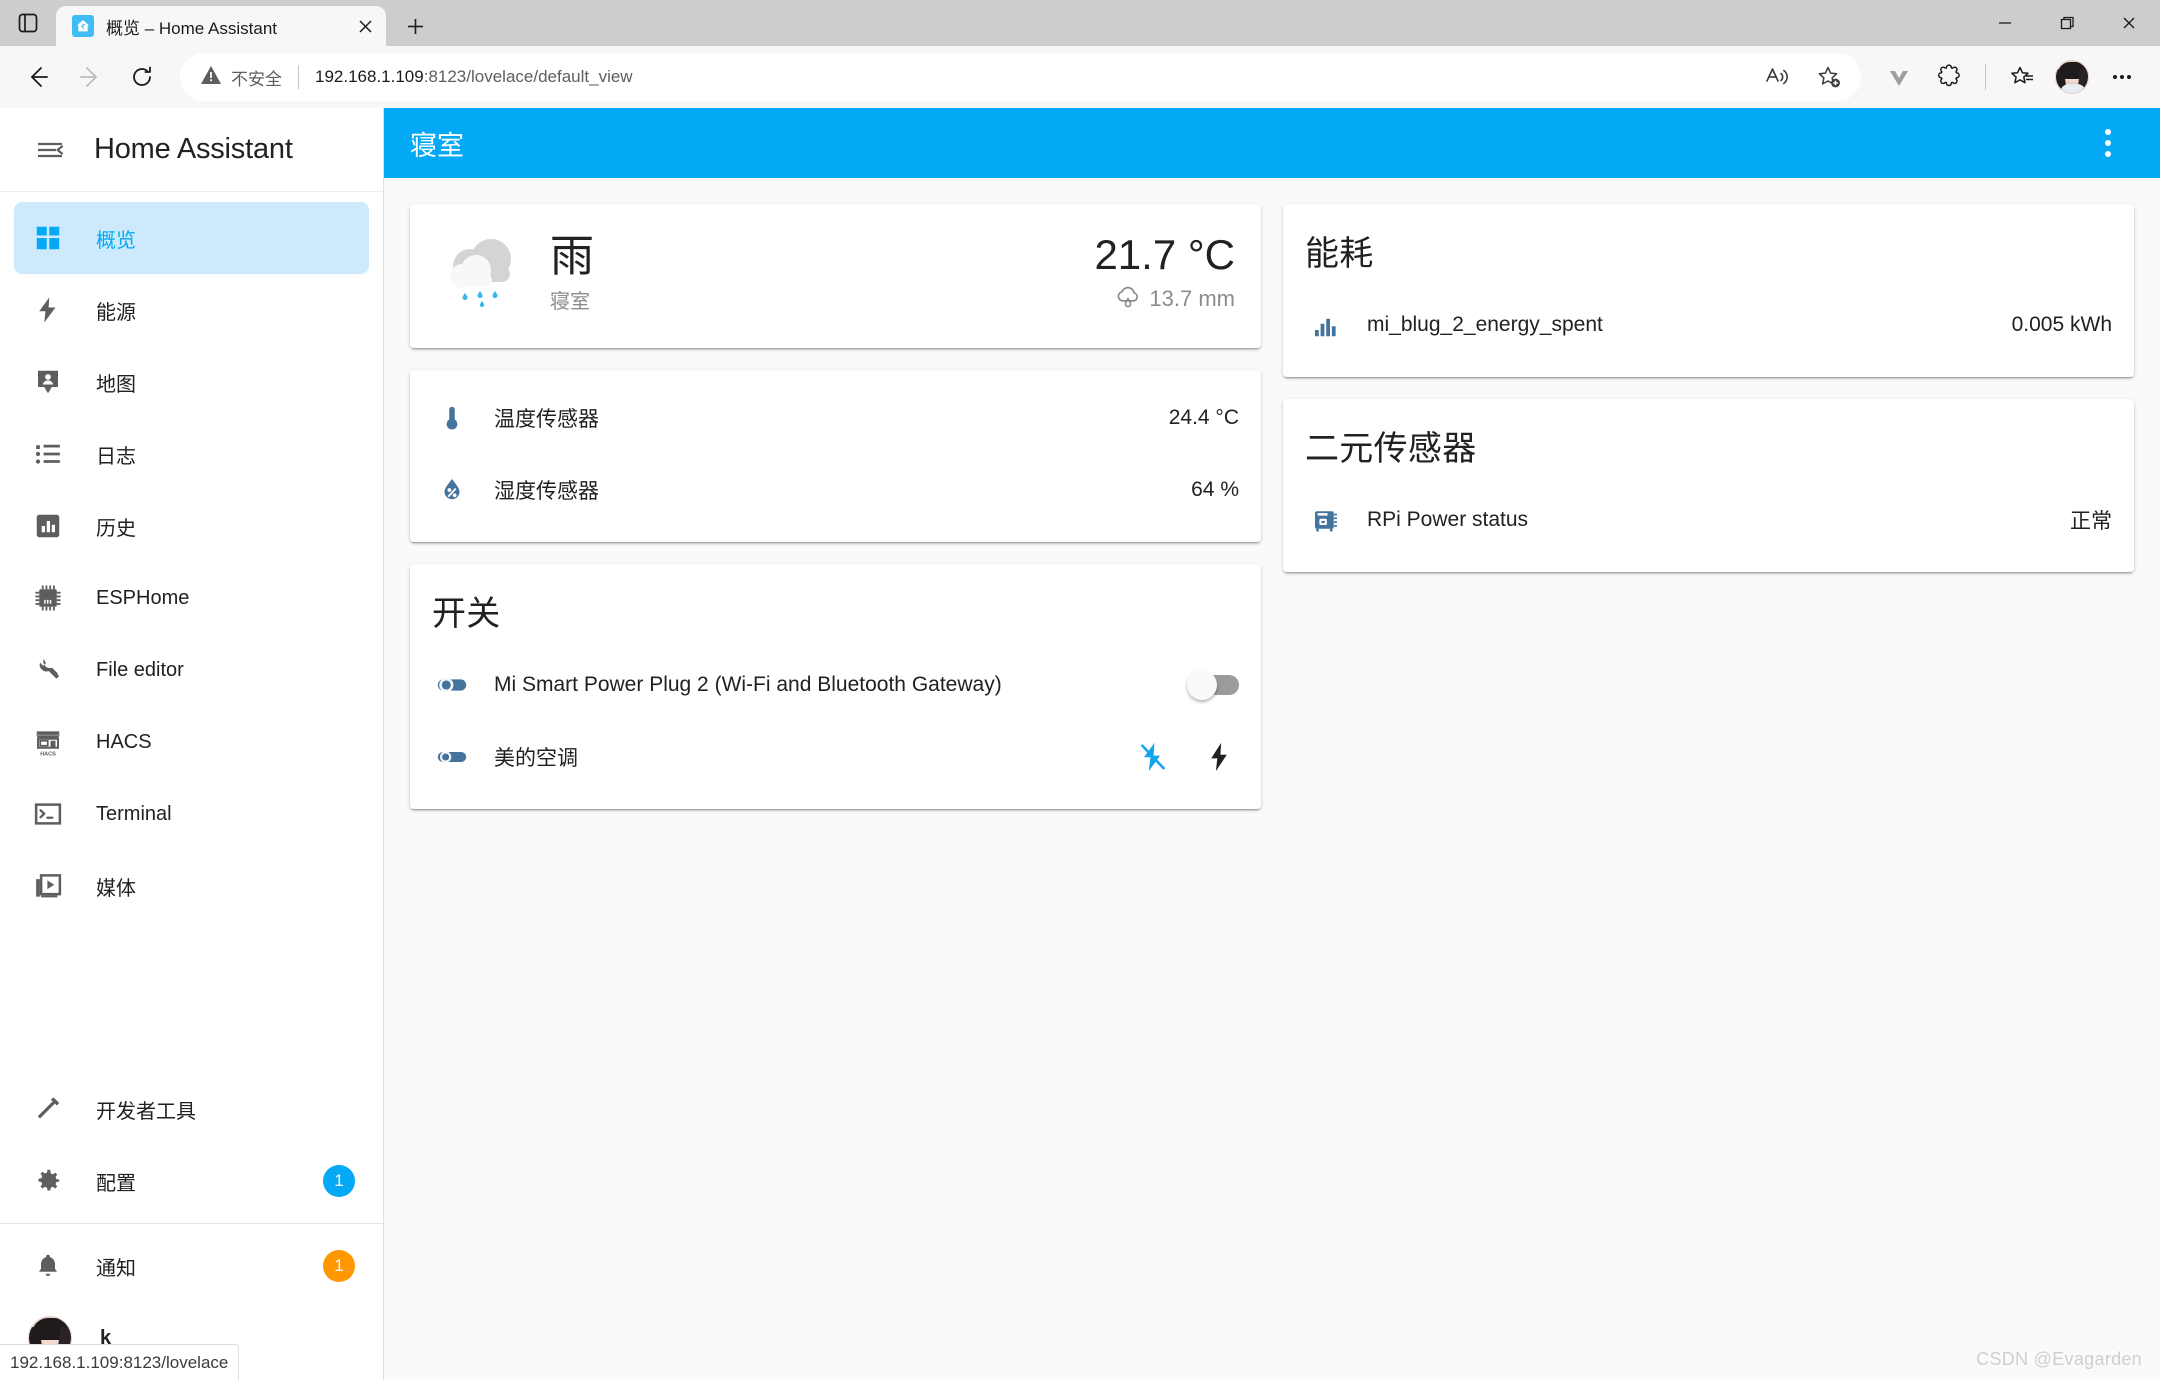 The height and width of the screenshot is (1380, 2160). I want to click on sidebar-item-map: 地图, so click(191, 382).